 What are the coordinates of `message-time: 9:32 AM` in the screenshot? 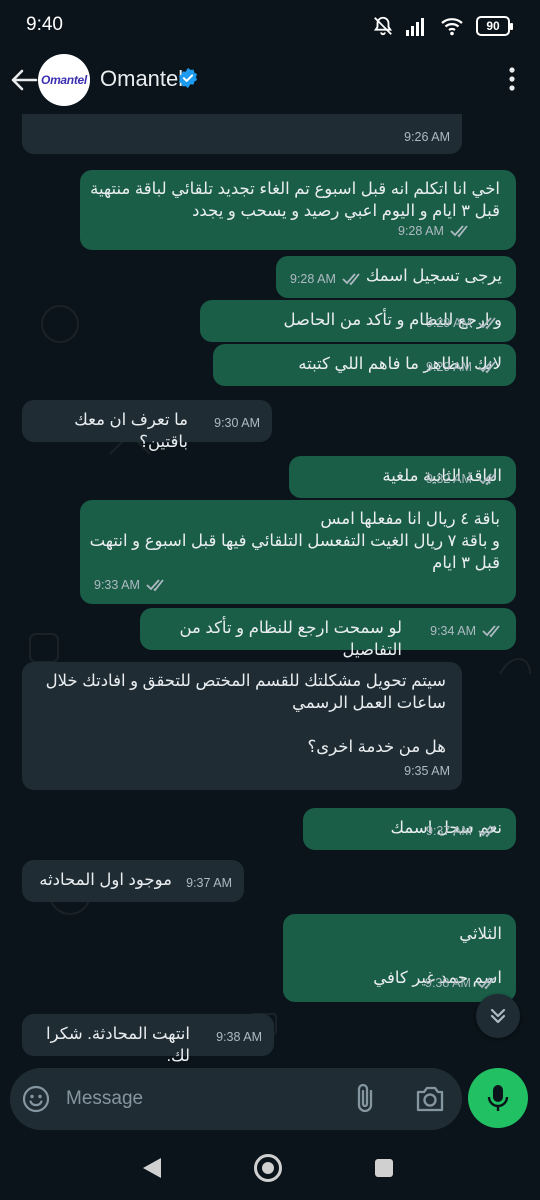 It's located at (449, 479).